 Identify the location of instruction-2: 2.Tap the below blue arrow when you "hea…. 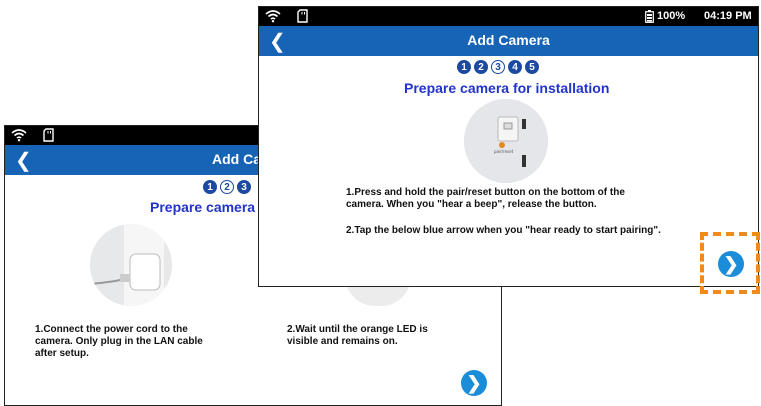
(503, 230).